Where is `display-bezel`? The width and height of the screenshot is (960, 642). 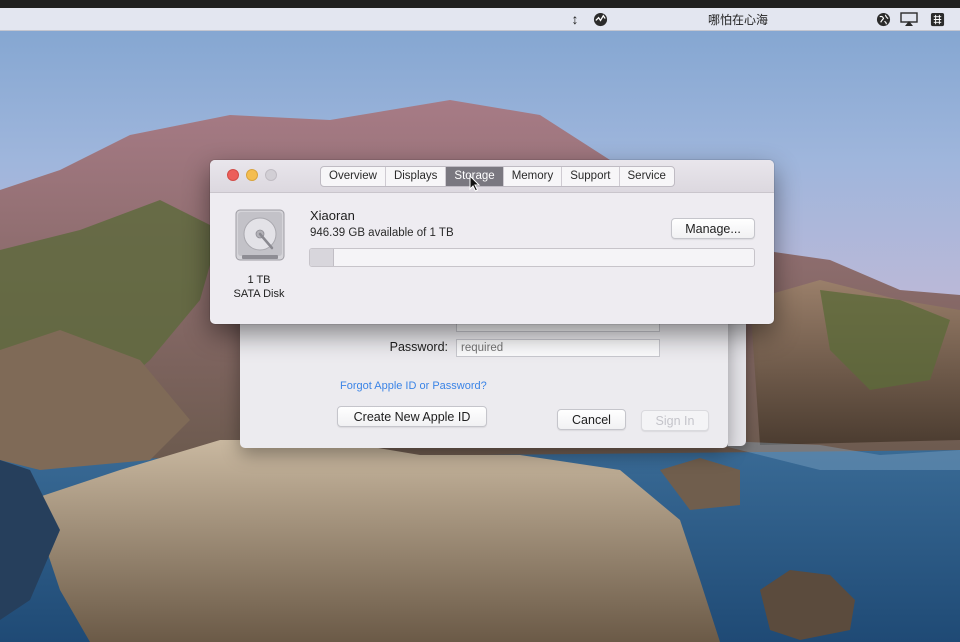 display-bezel is located at coordinates (480, 4).